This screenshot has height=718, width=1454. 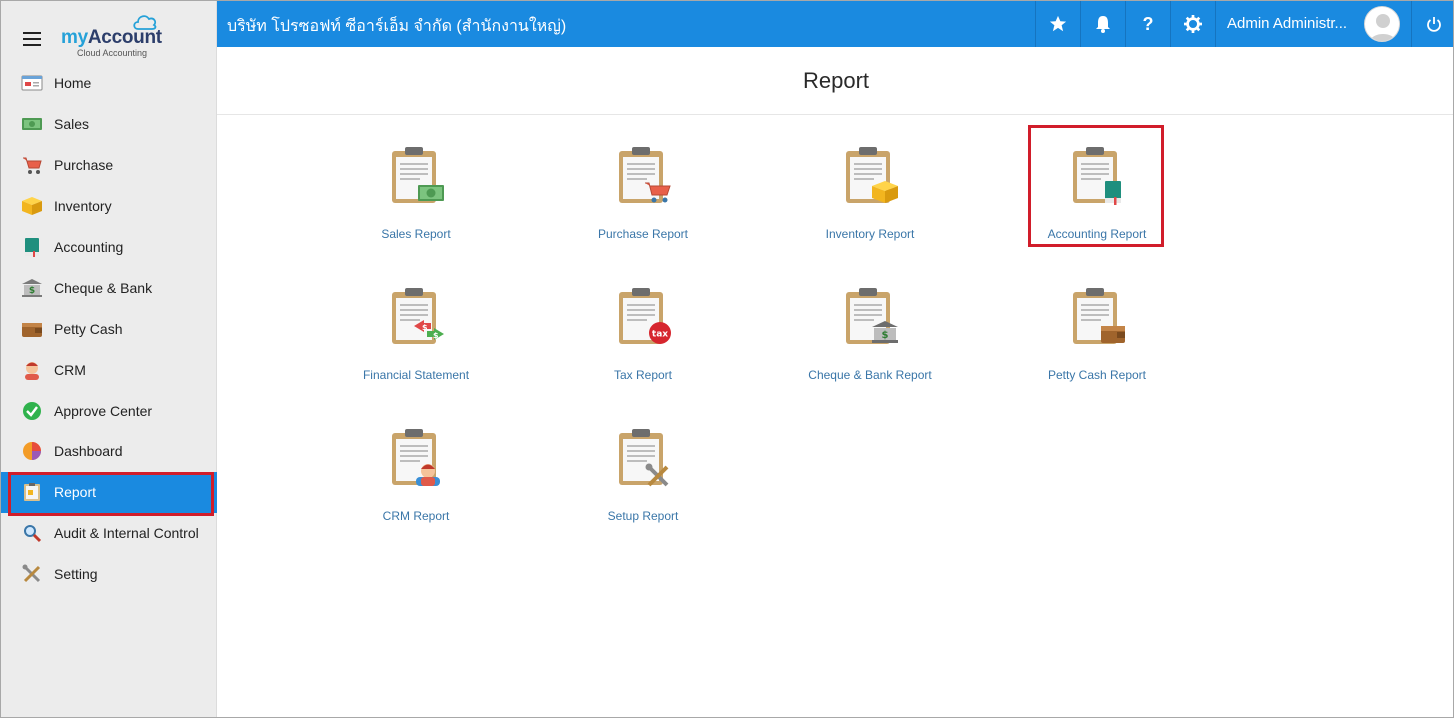 I want to click on sidebar-item-setting: Setting, so click(x=109, y=574).